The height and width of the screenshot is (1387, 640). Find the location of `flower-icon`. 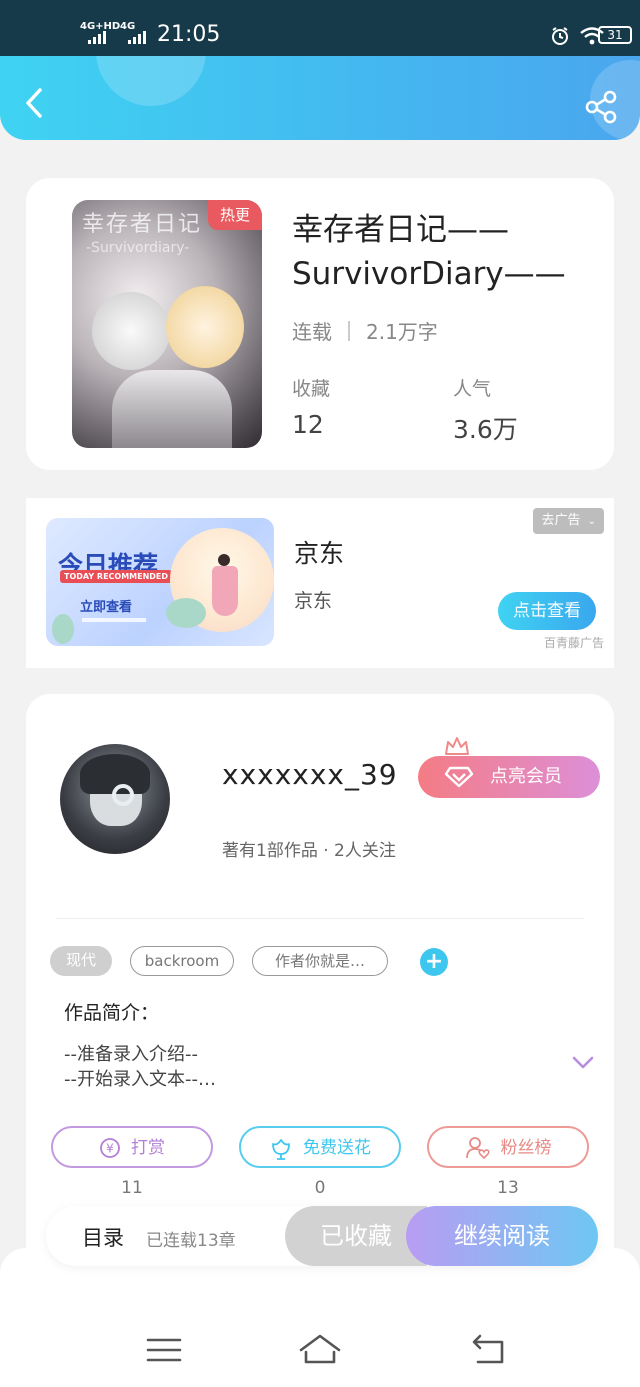

flower-icon is located at coordinates (281, 1149).